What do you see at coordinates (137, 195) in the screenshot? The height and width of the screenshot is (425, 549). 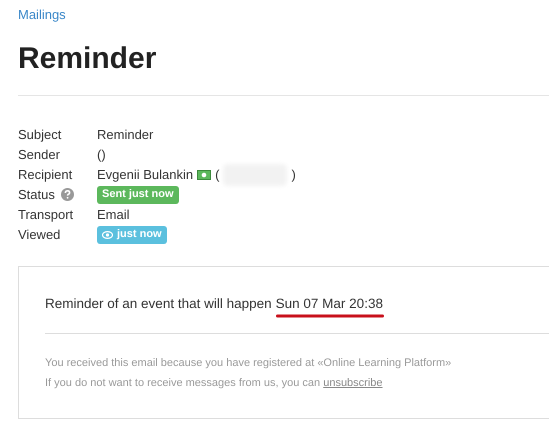 I see `status-badge: Sent just now` at bounding box center [137, 195].